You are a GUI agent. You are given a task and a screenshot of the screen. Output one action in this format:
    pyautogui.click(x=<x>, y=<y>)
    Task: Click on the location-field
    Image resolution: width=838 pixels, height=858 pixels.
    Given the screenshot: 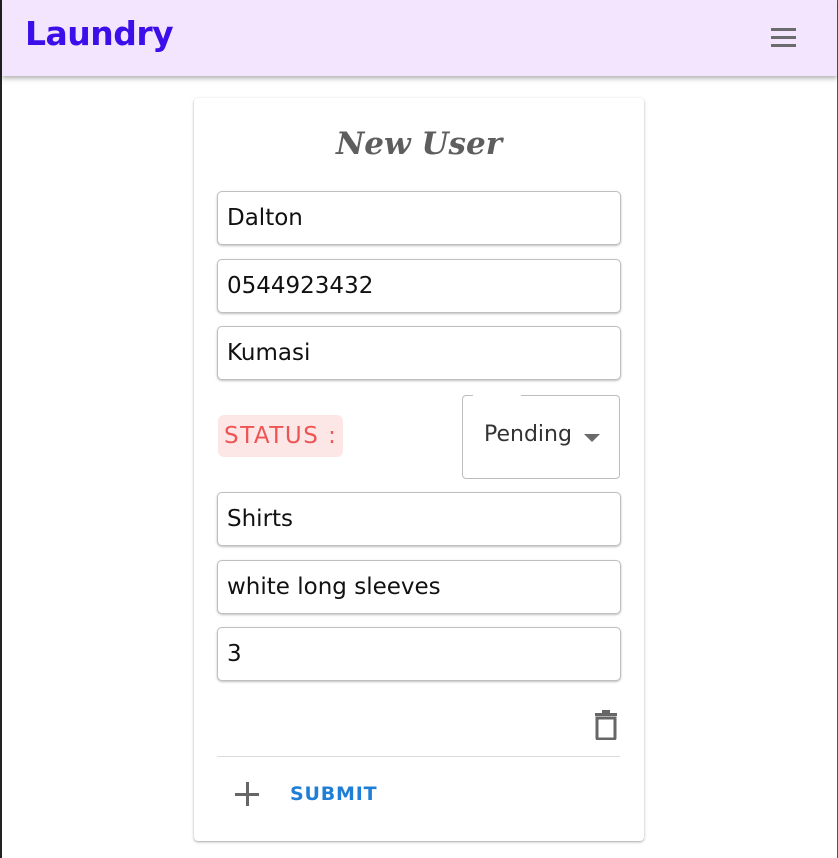 What is the action you would take?
    pyautogui.click(x=419, y=353)
    